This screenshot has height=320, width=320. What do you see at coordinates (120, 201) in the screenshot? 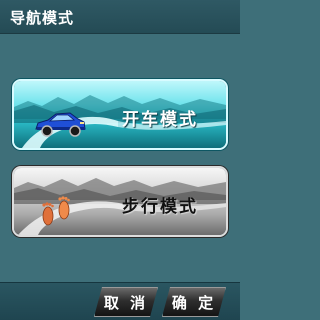
I see `walk-mode-button: 步行模式` at bounding box center [120, 201].